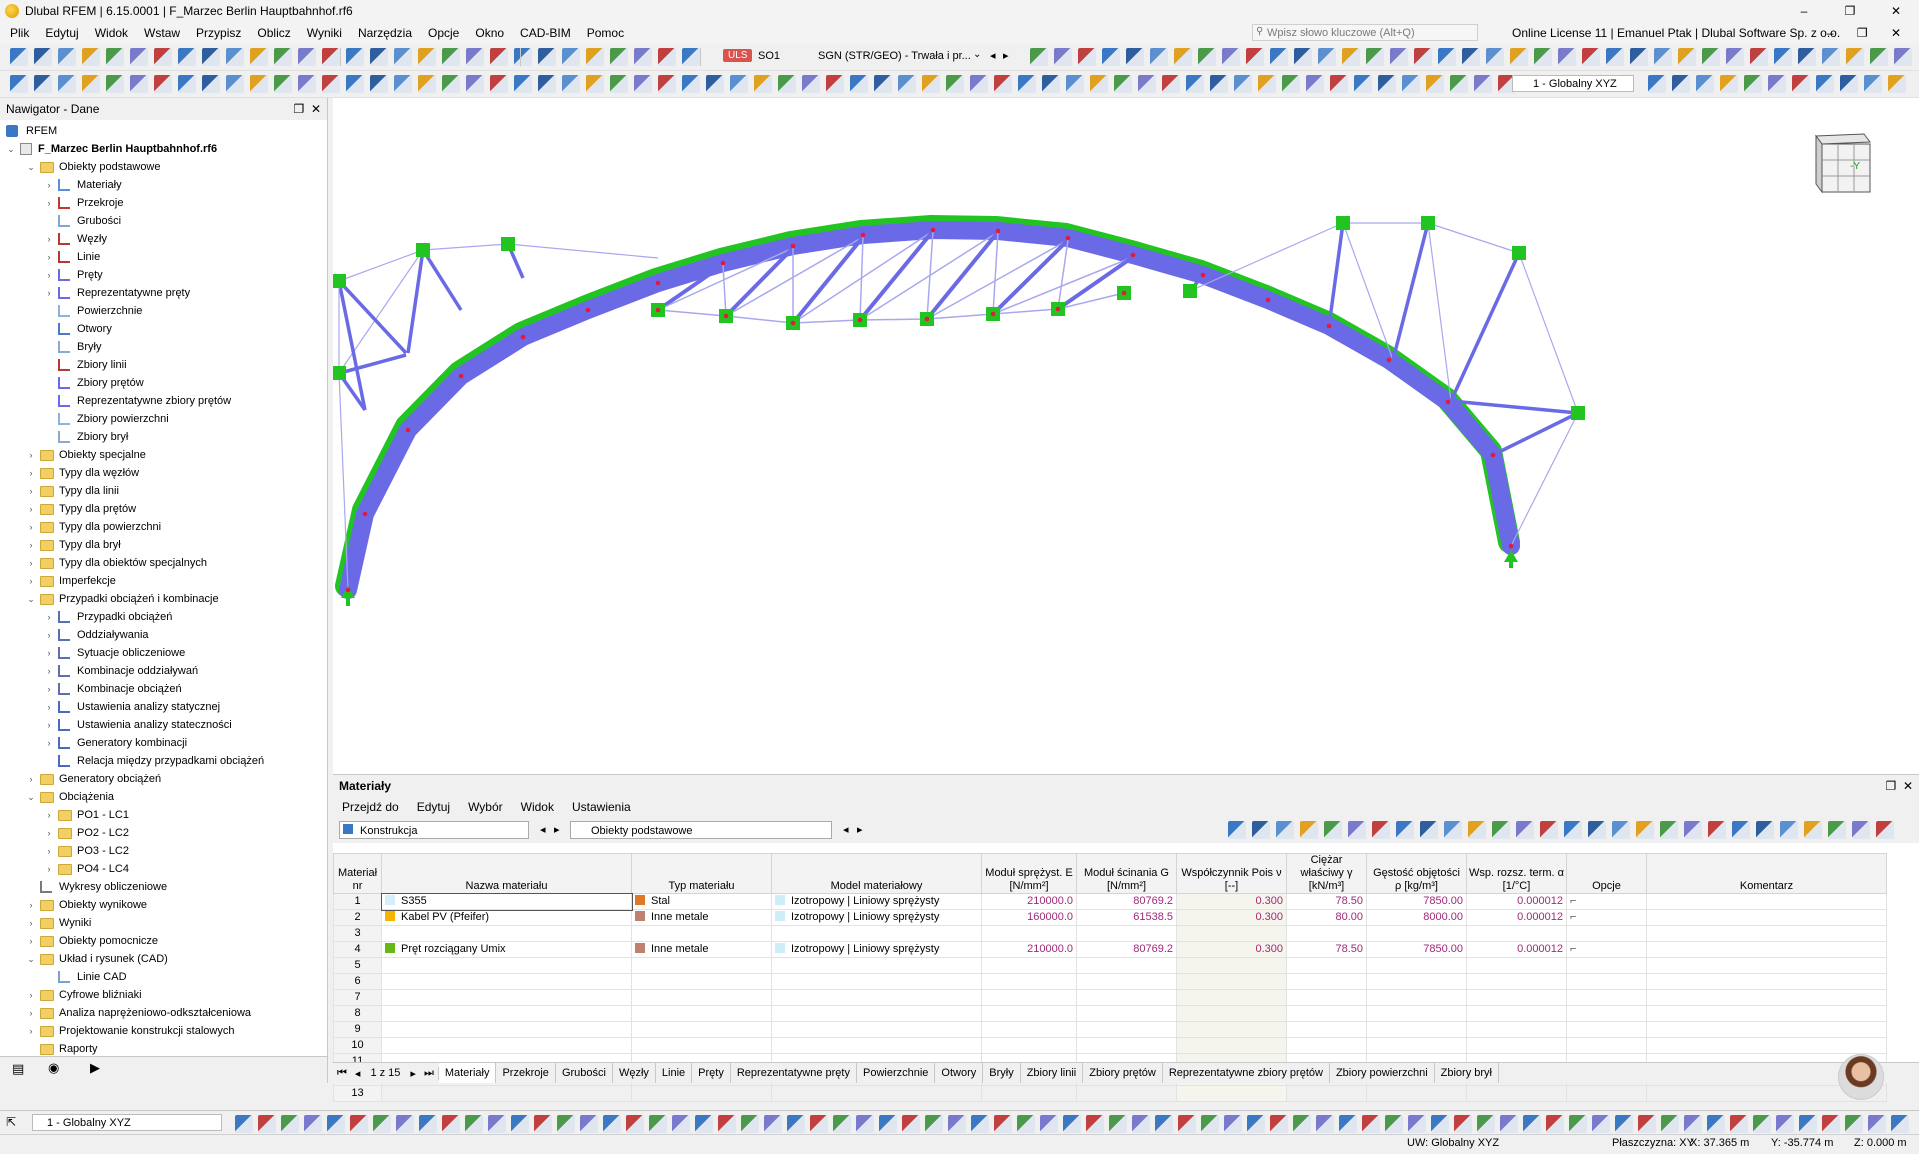  Describe the element at coordinates (1326, 949) in the screenshot. I see `value-cell-gamma: 78.50` at that location.